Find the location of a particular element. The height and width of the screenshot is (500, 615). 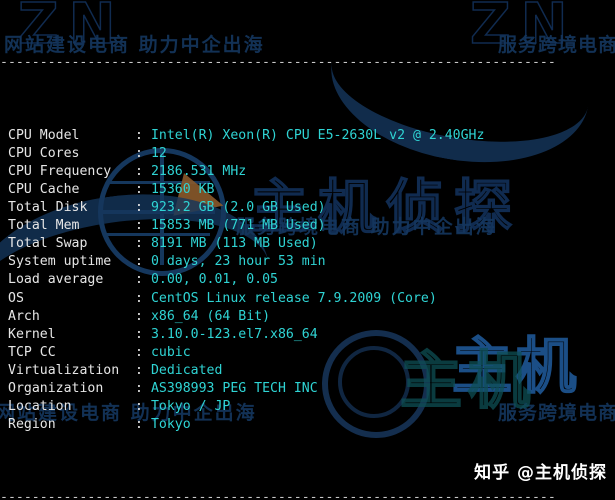

sysinfo-value: 12 is located at coordinates (158, 153).